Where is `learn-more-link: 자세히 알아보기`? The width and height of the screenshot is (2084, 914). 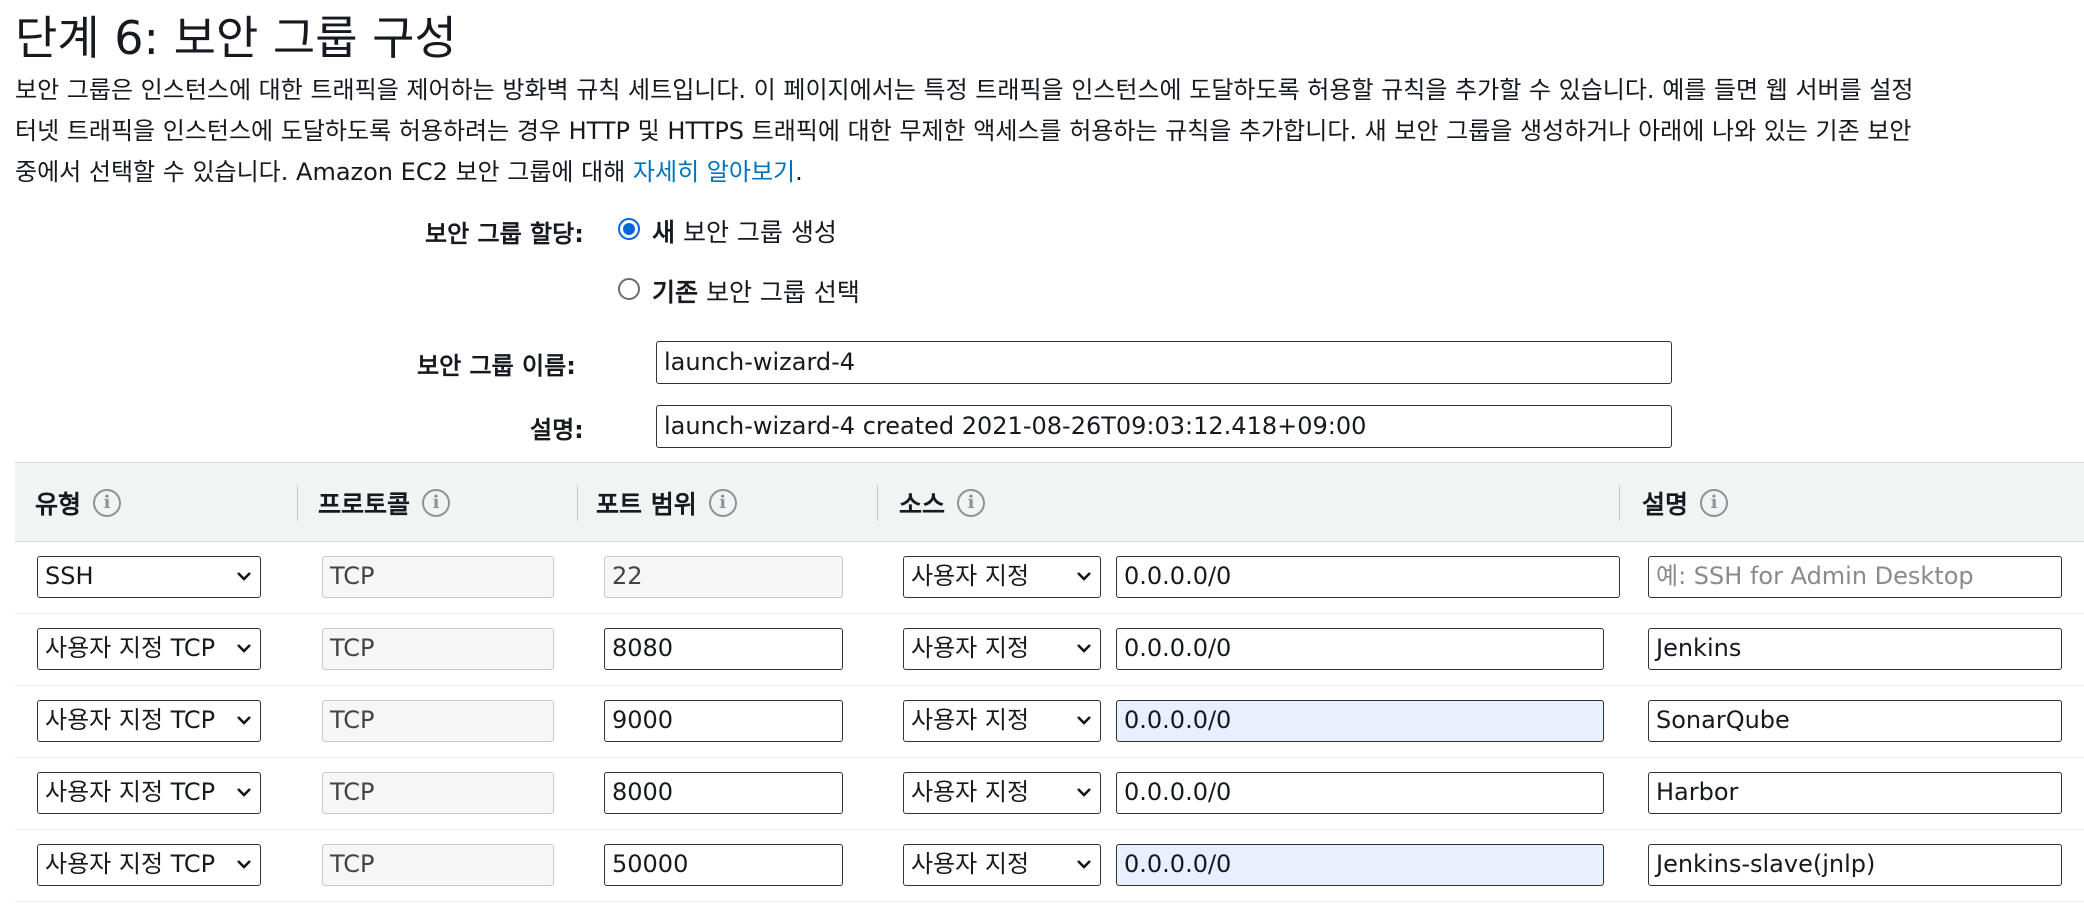 learn-more-link: 자세히 알아보기 is located at coordinates (714, 172).